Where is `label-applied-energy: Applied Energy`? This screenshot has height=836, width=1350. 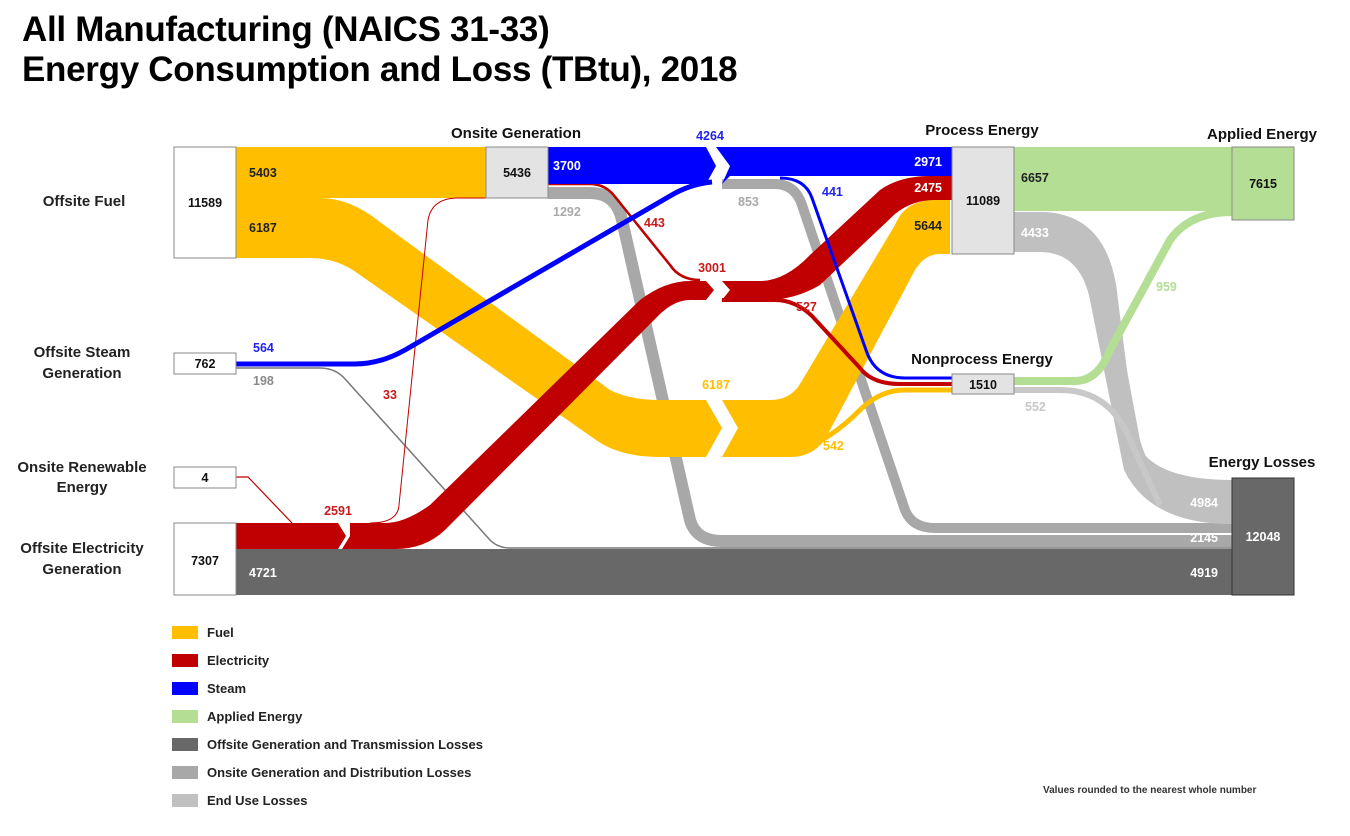
label-applied-energy: Applied Energy is located at coordinates (1262, 134).